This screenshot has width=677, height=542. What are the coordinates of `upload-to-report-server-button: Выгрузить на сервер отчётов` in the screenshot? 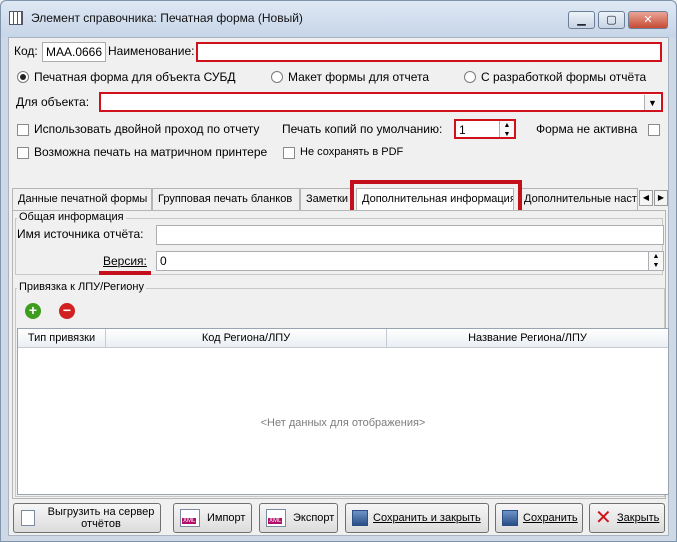 It's located at (87, 518).